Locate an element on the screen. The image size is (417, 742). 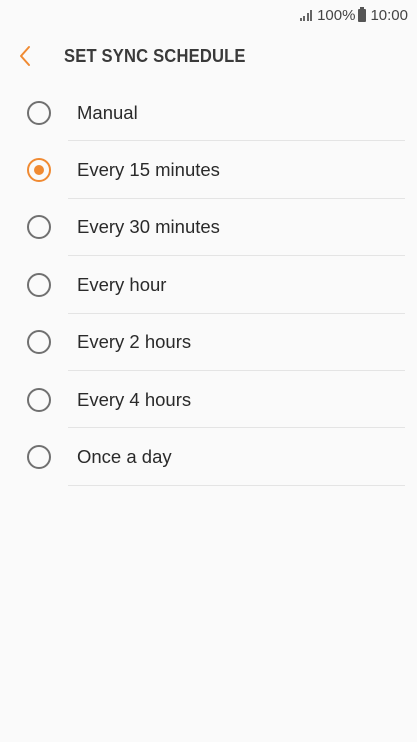
option-label: Every 15 minutes is located at coordinates (148, 170).